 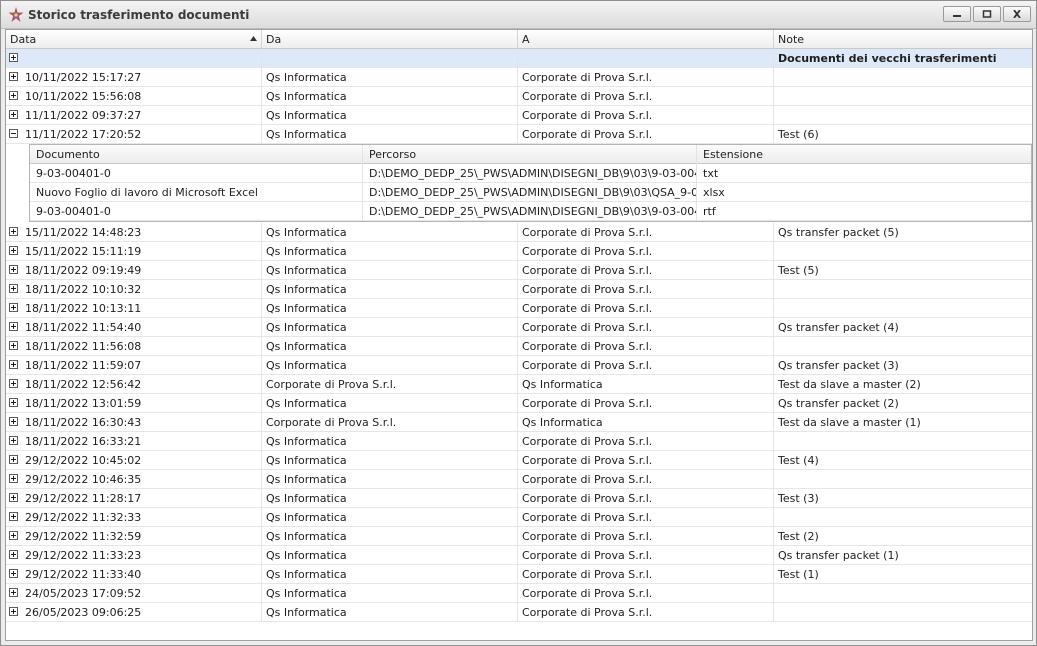 What do you see at coordinates (838, 365) in the screenshot?
I see `cell-note: Qs transfer packet (3)` at bounding box center [838, 365].